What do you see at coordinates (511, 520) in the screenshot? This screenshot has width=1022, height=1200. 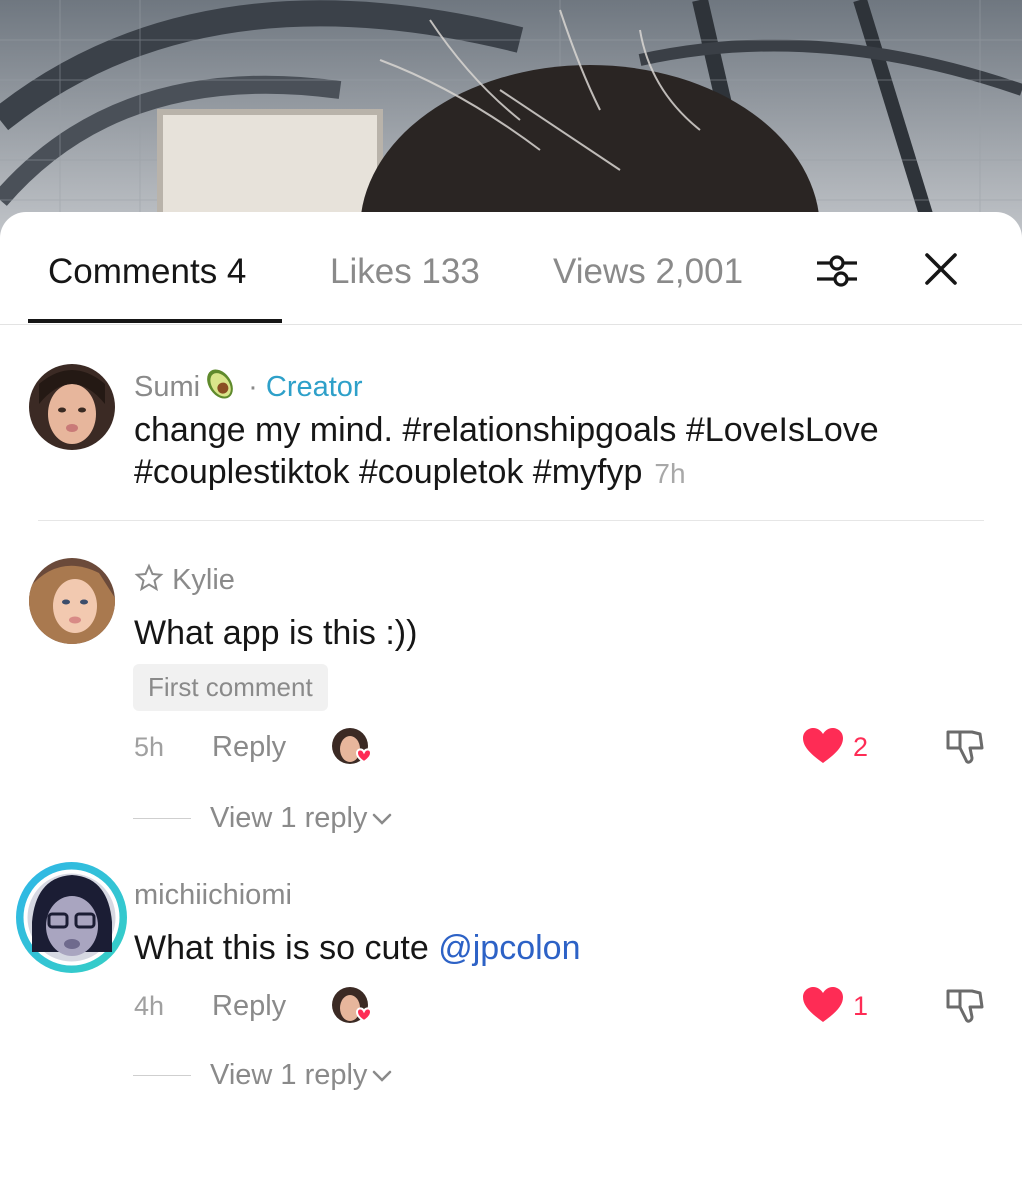 I see `divider` at bounding box center [511, 520].